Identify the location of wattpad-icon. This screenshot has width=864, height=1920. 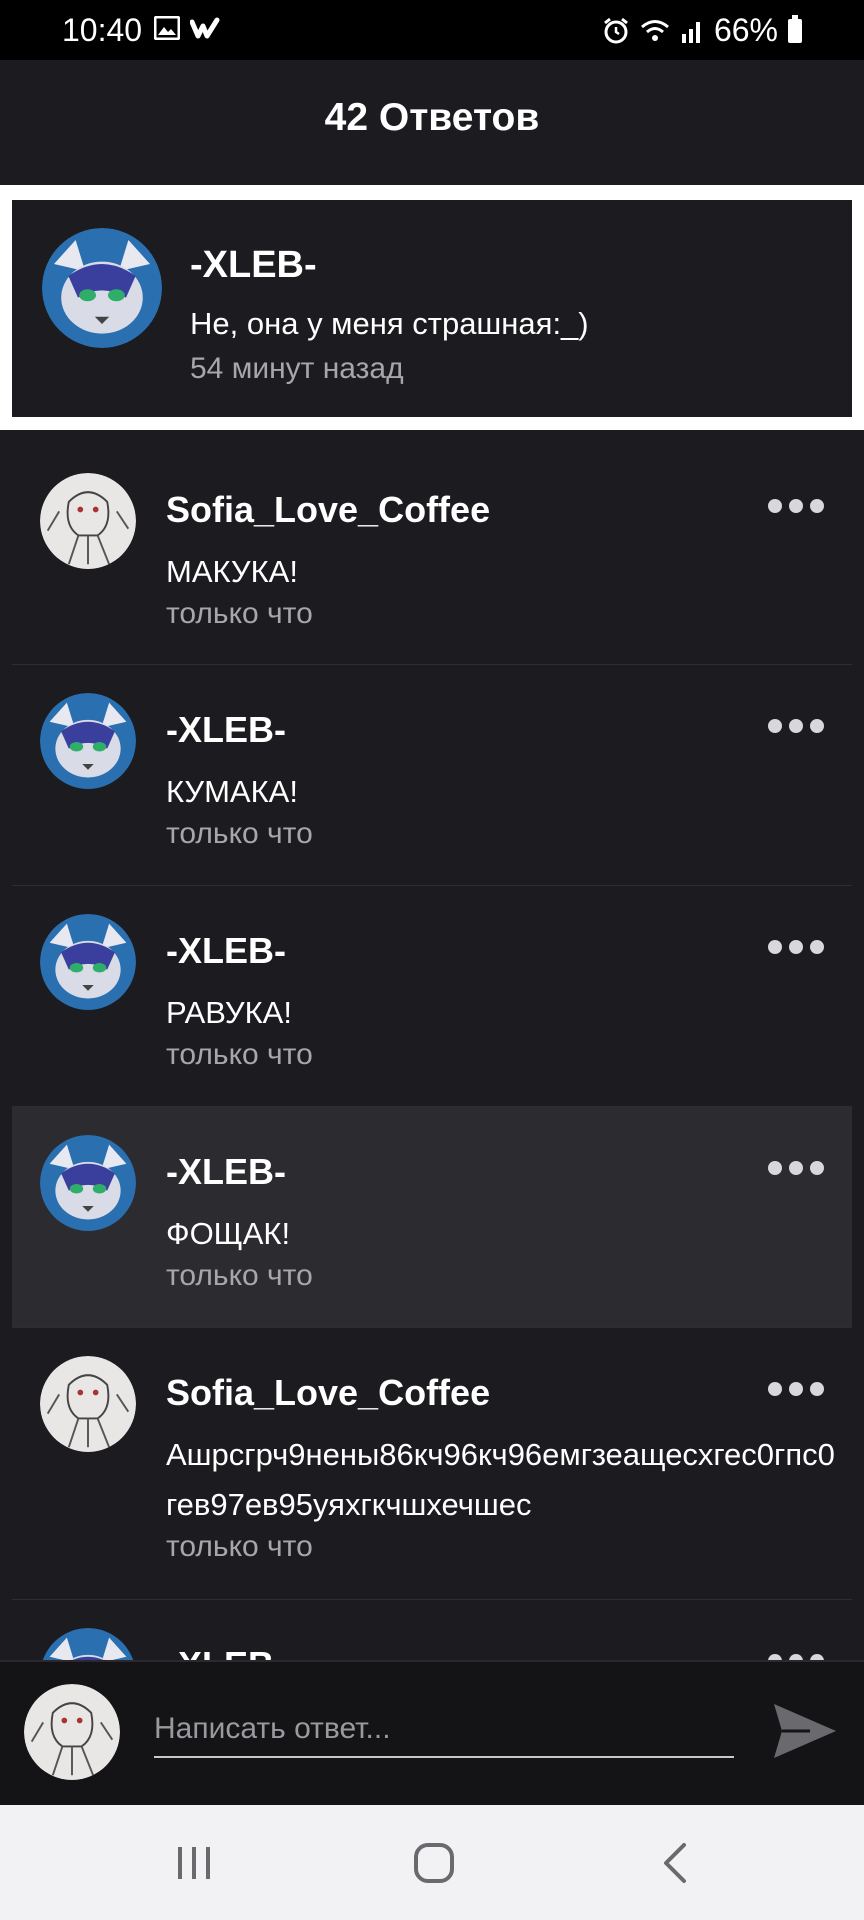
(205, 28).